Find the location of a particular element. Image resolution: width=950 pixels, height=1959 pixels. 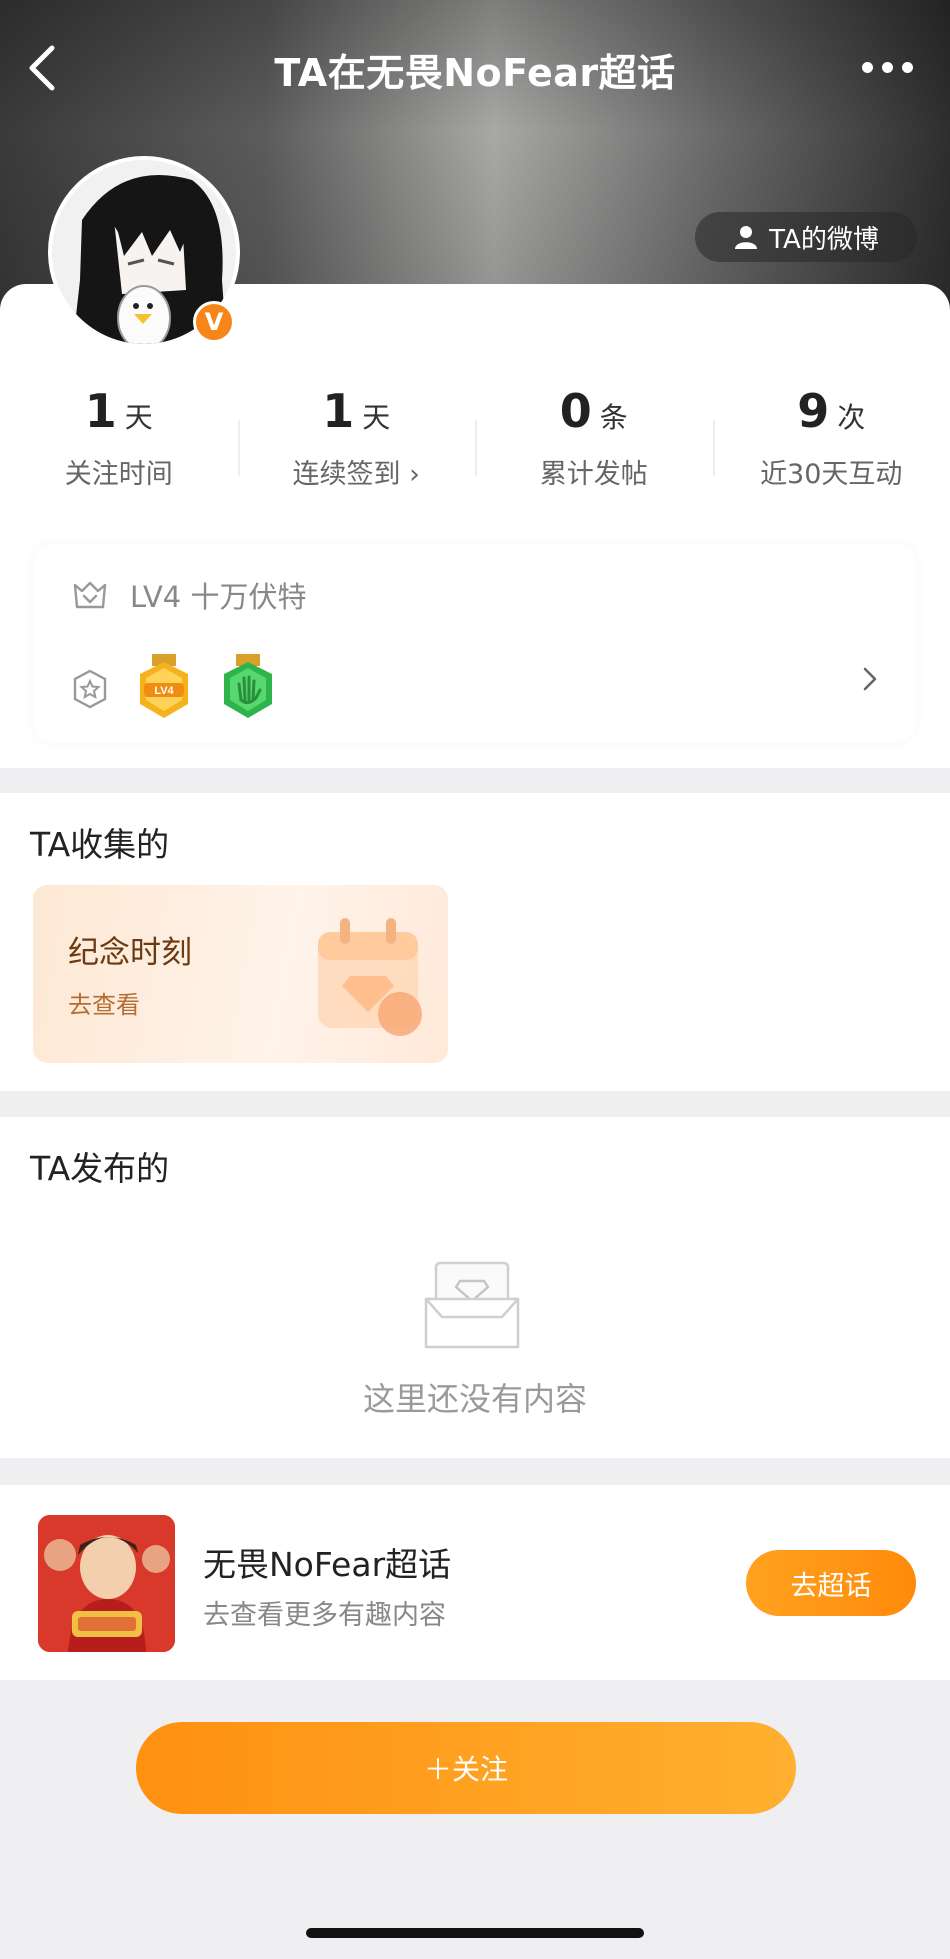

go-supertopic-button: 去超话 is located at coordinates (831, 1583).